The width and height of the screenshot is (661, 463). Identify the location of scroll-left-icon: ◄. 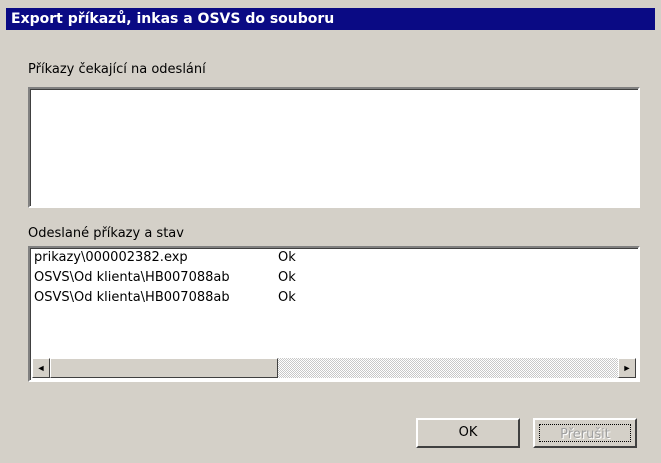
(41, 368).